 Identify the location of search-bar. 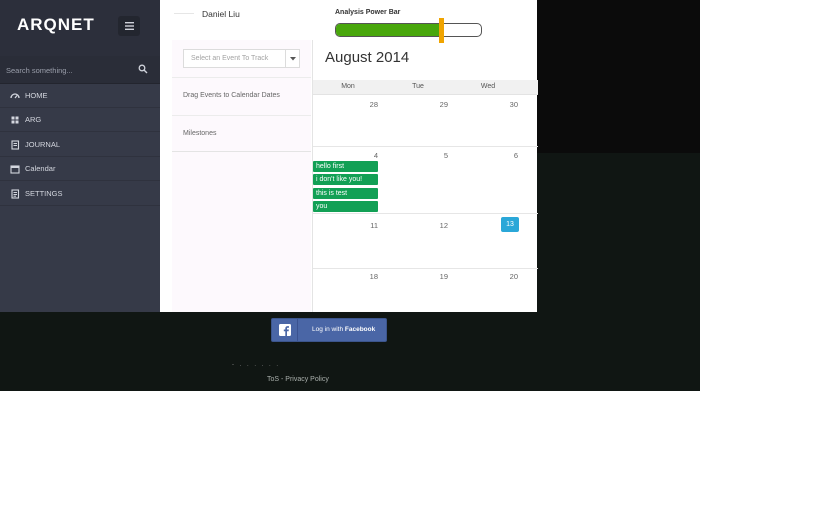
(80, 70).